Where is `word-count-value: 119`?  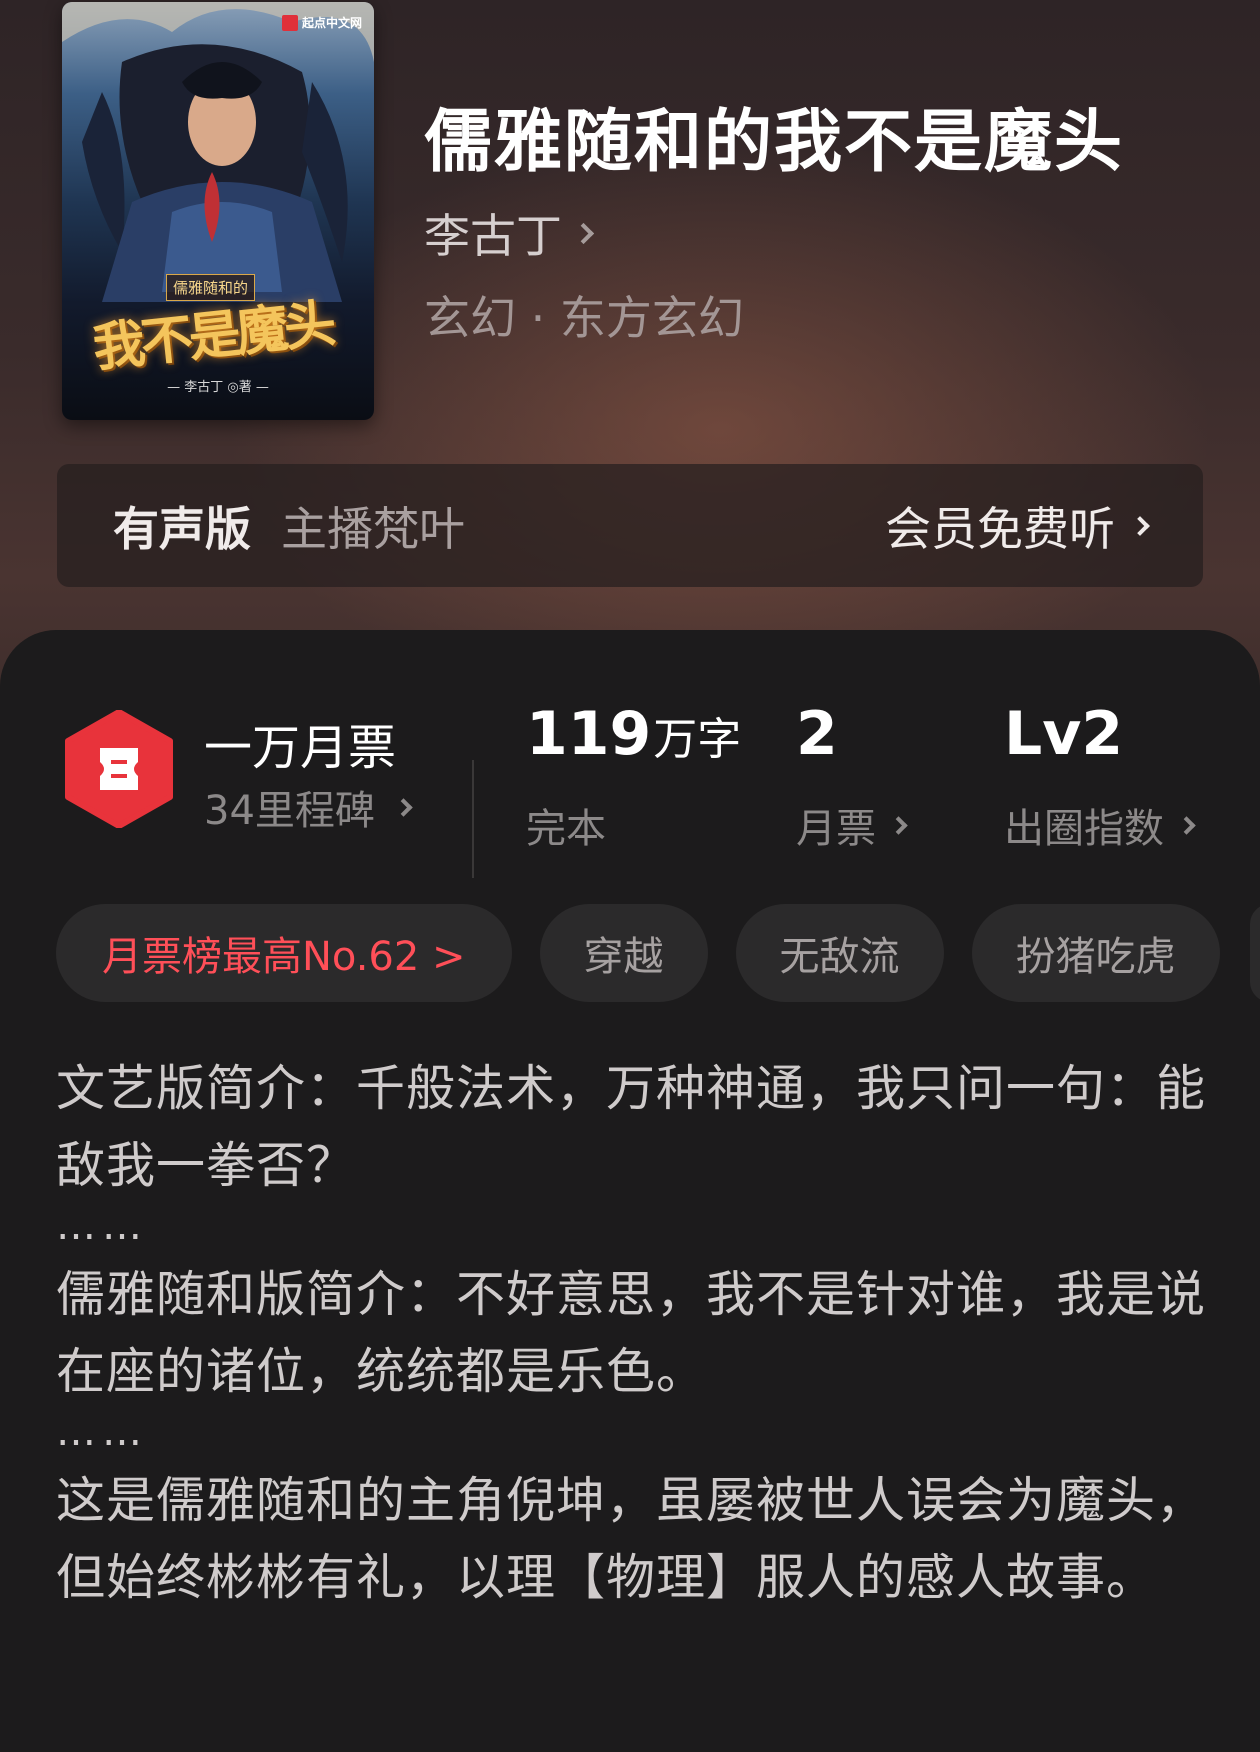 word-count-value: 119 is located at coordinates (589, 734).